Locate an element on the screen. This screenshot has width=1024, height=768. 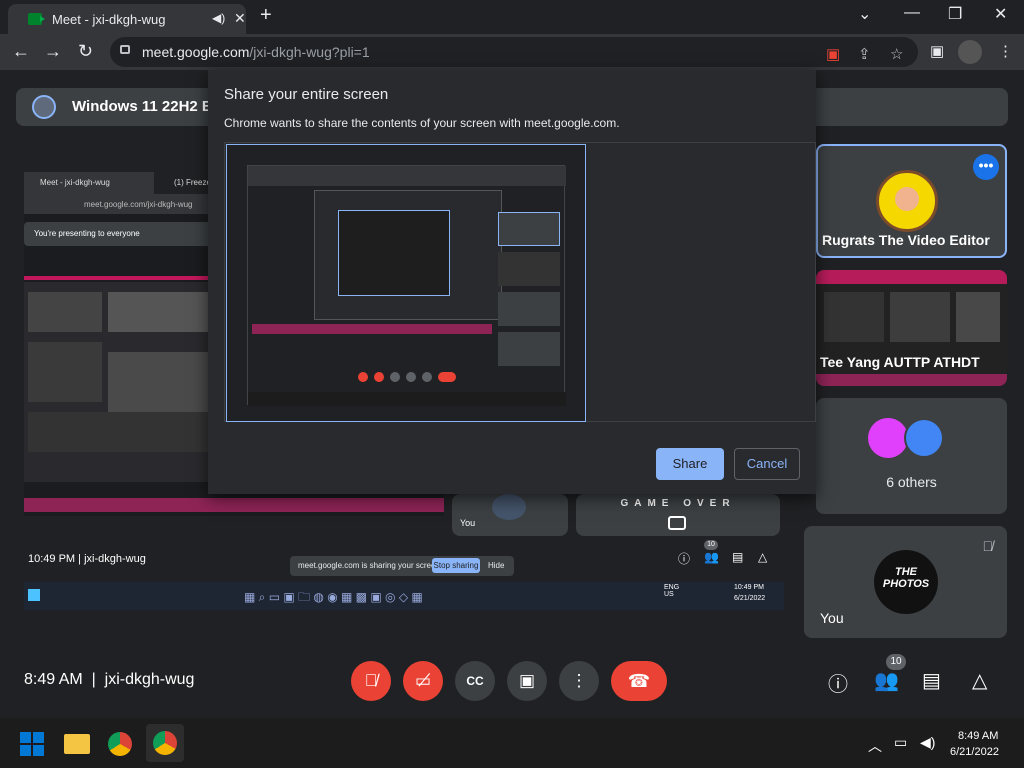
nested-taskbar-icons: ▦ ⌕ ▭ ▣ 🗀 ◍ ◉ ▦ ▩ ▣ ◎ ◇ ▦ is located at coordinates (333, 597).